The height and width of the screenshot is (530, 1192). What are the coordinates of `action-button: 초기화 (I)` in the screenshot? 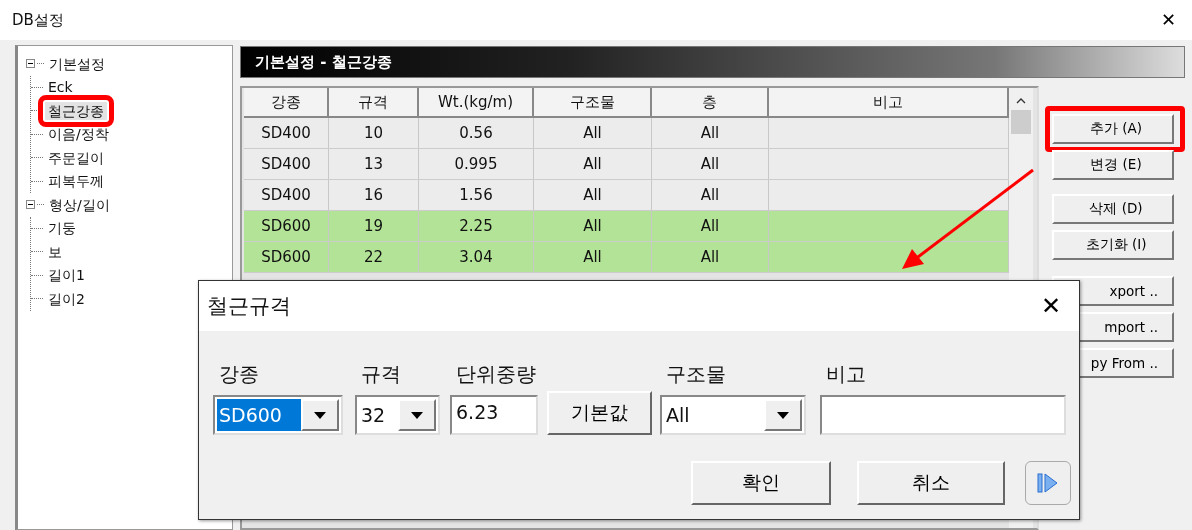 It's located at (1113, 245).